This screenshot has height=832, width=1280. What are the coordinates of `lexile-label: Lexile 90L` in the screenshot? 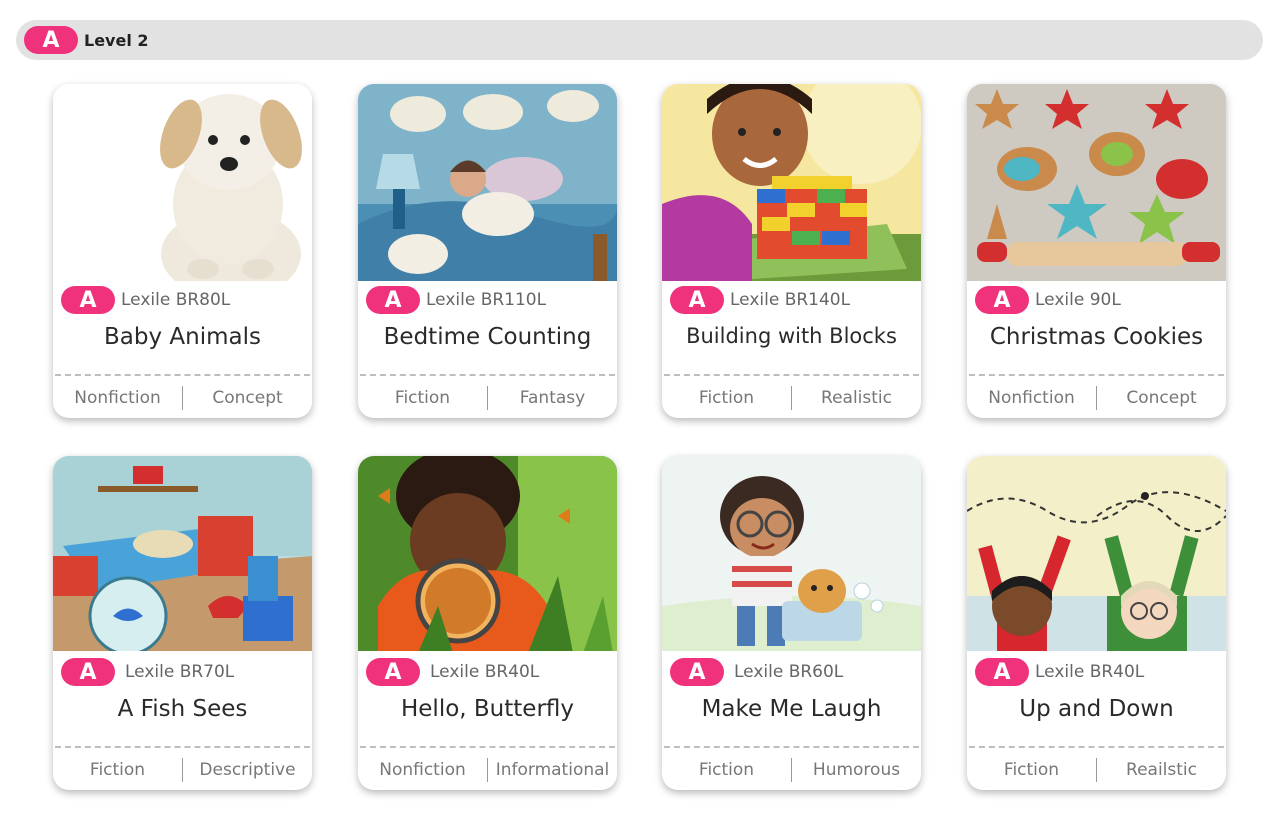 It's located at (1078, 300).